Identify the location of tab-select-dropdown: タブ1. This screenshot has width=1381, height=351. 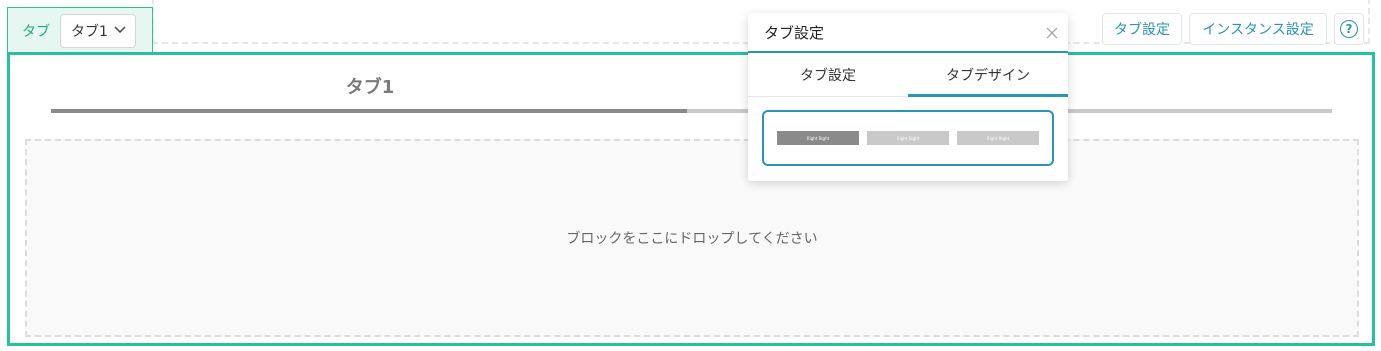
(98, 30).